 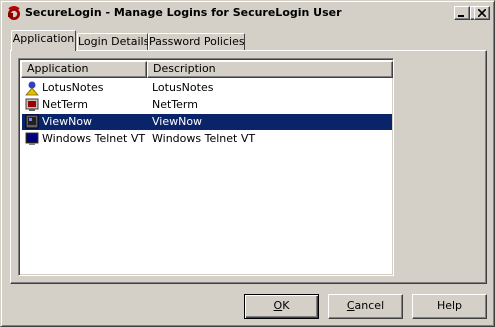 I want to click on cell-description: LotusNotes, so click(x=183, y=87).